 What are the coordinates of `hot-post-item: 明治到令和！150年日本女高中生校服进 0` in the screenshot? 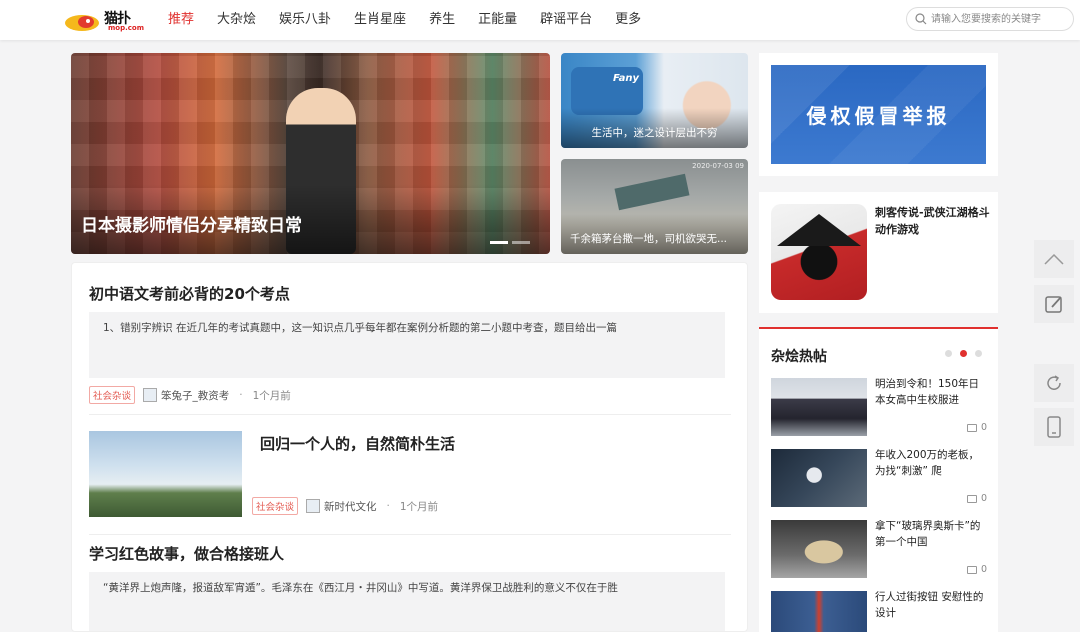 It's located at (881, 407).